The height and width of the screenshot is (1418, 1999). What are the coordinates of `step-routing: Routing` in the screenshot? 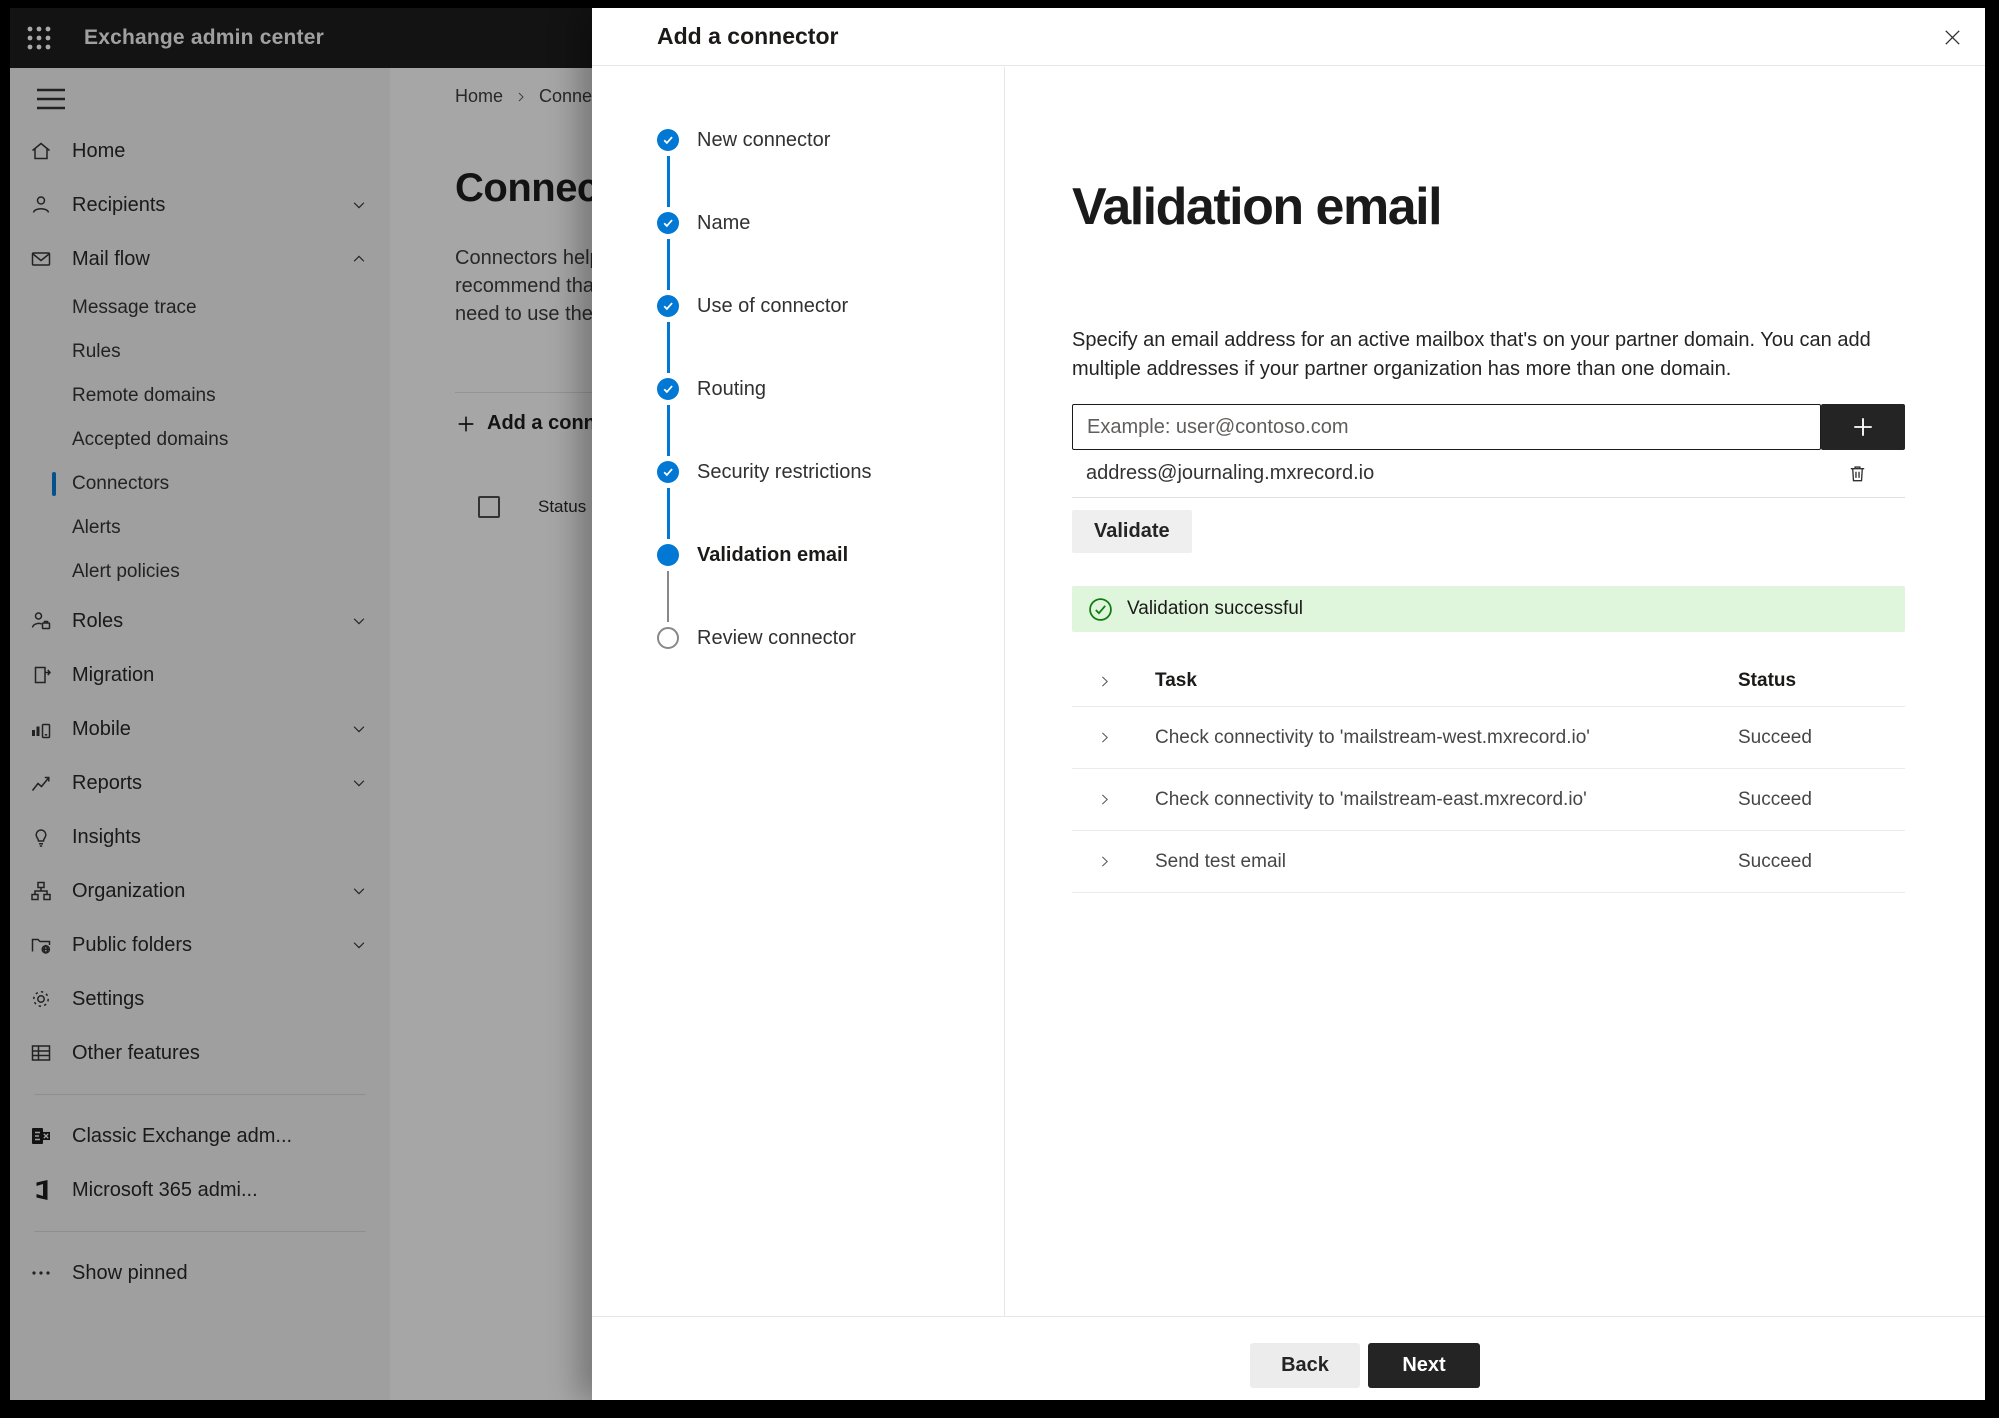 It's located at (830, 419).